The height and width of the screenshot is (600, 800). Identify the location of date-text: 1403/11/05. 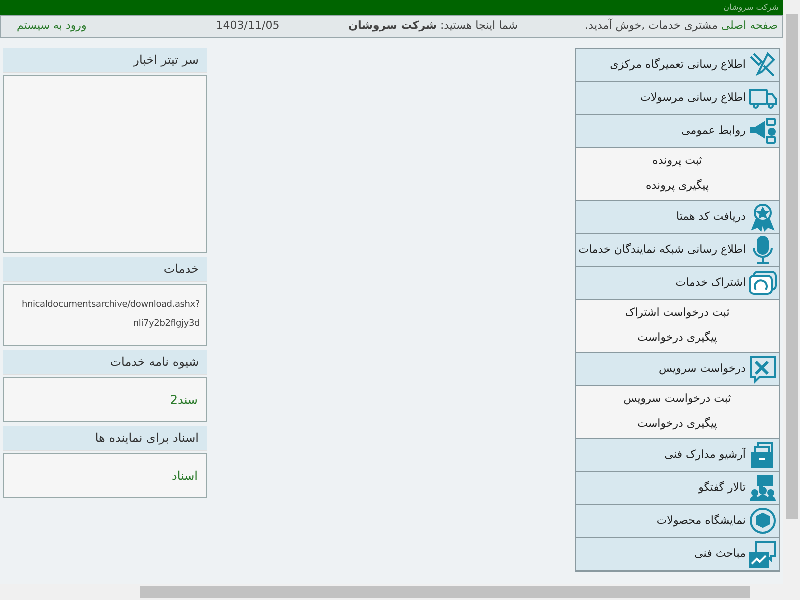
(248, 26).